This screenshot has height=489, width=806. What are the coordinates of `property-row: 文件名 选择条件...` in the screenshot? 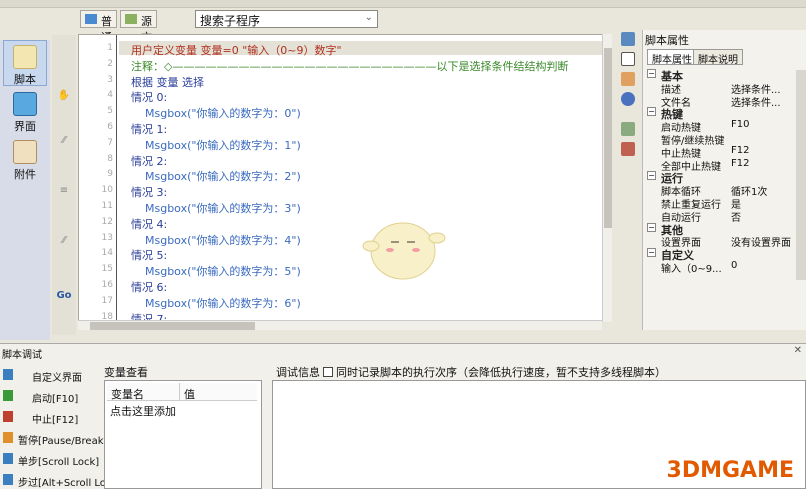 It's located at (722, 101).